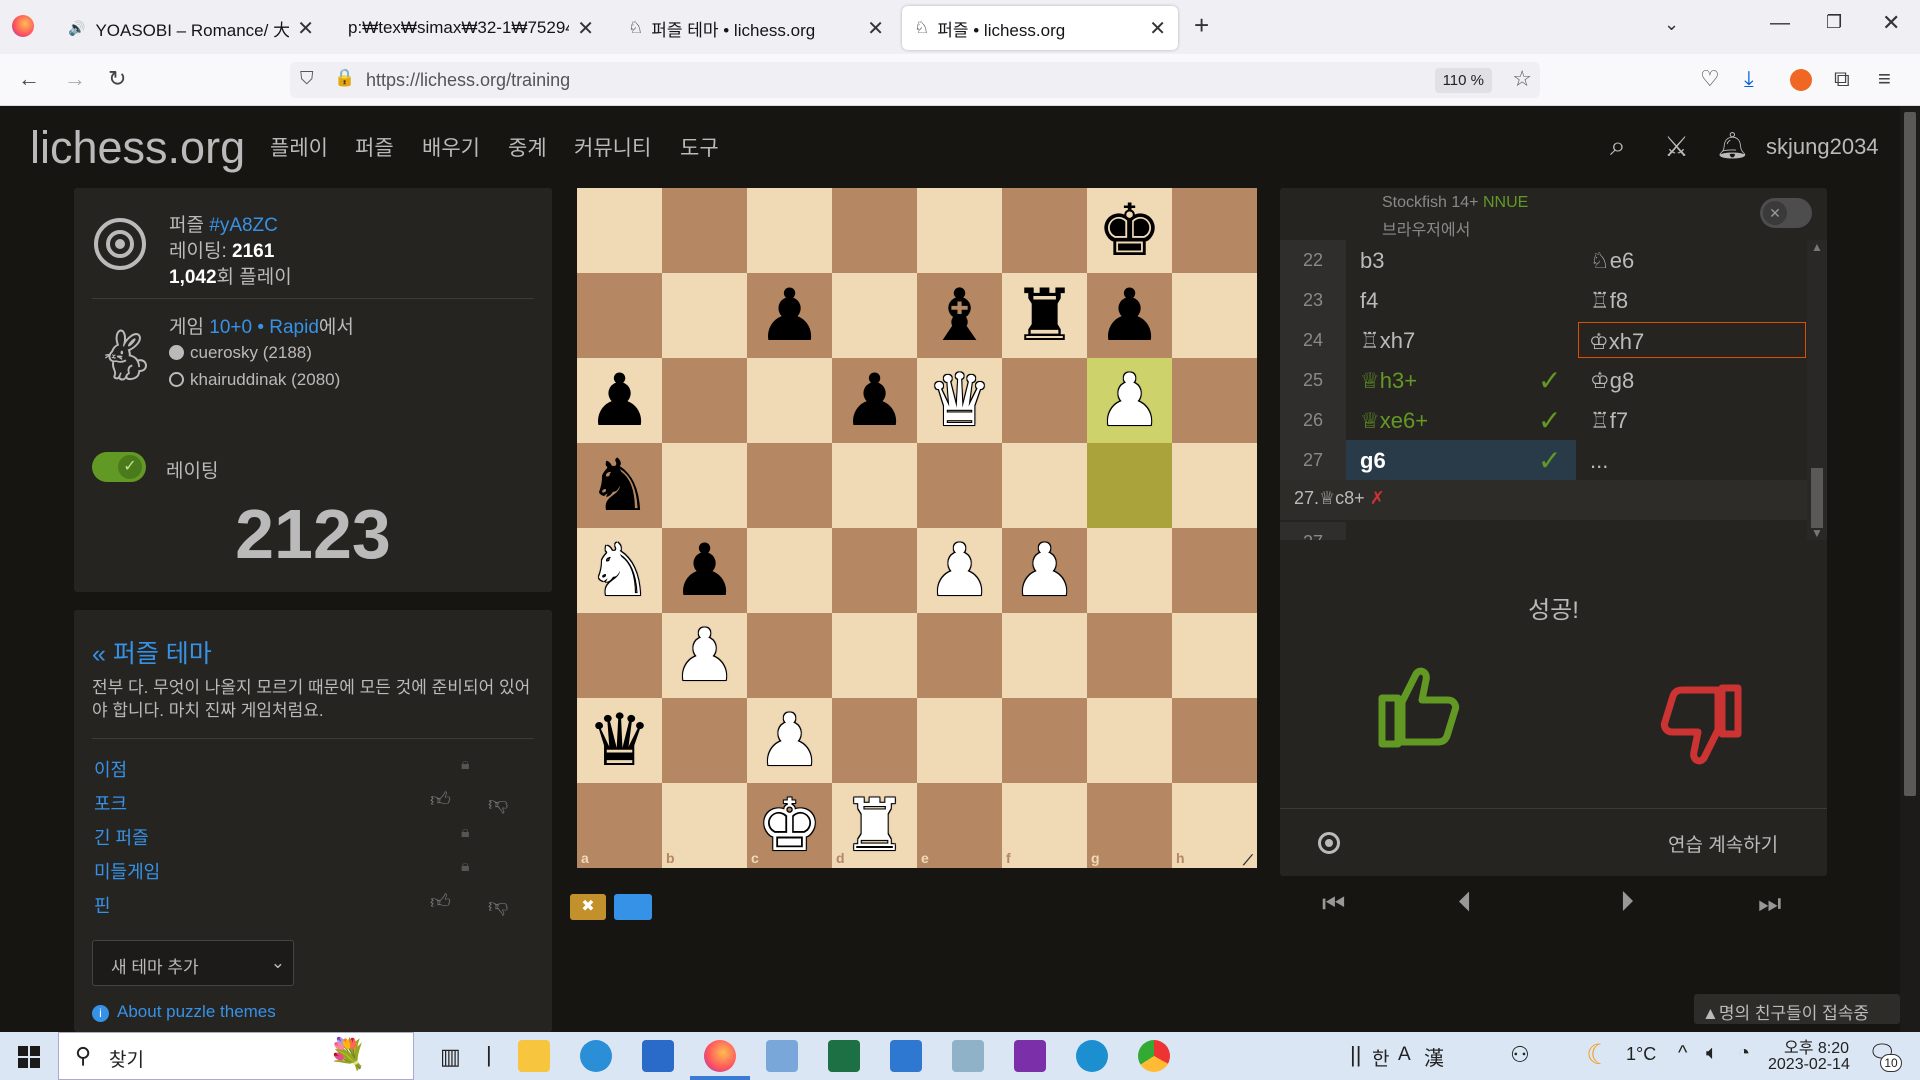 Image resolution: width=1920 pixels, height=1080 pixels. Describe the element at coordinates (874, 315) in the screenshot. I see `square-d7` at that location.